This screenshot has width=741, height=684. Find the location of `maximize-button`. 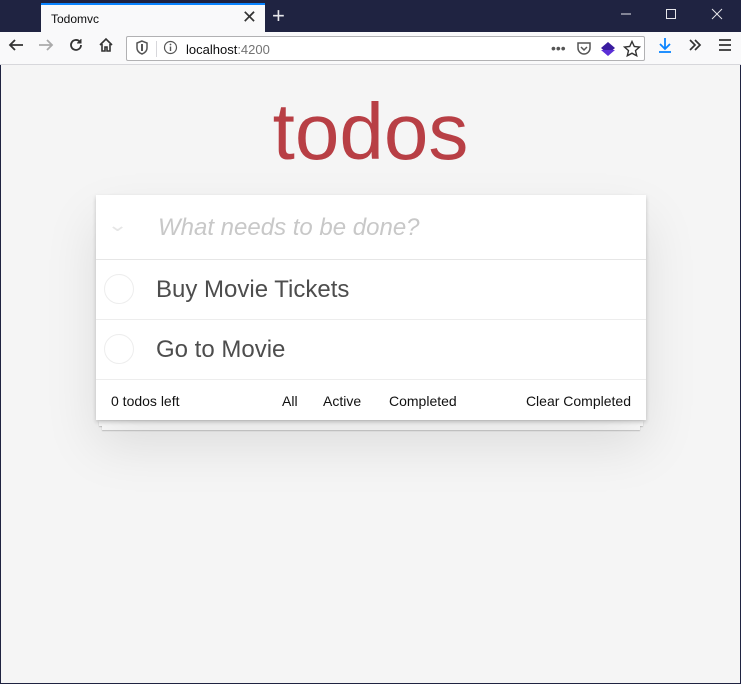

maximize-button is located at coordinates (671, 16).